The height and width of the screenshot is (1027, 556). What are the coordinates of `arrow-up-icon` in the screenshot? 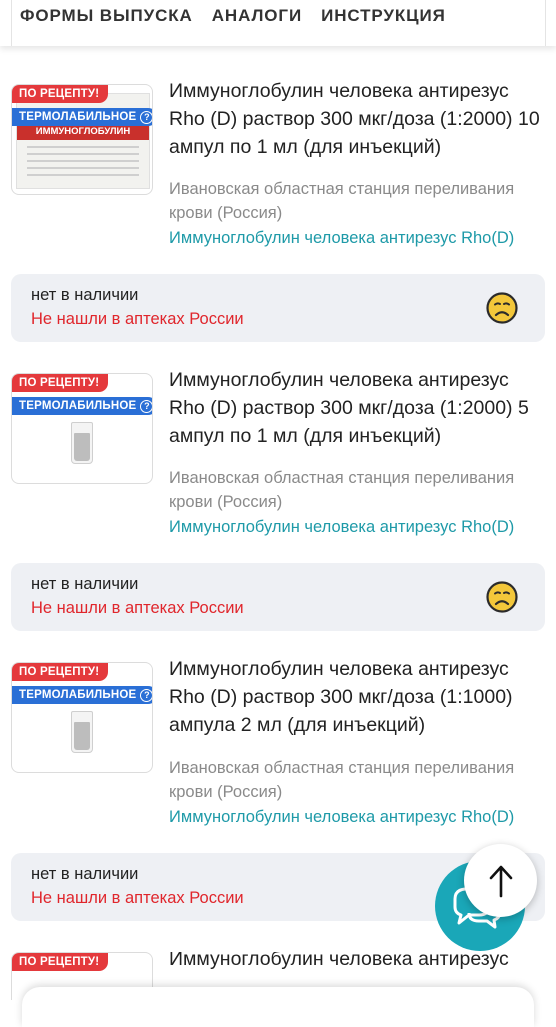 It's located at (500, 881).